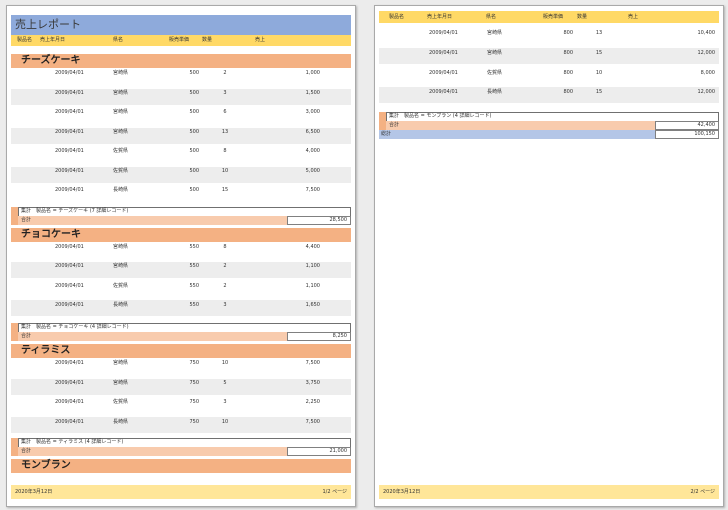 The image size is (728, 510). Describe the element at coordinates (312, 132) in the screenshot. I see `cell-sales: 6,500` at that location.